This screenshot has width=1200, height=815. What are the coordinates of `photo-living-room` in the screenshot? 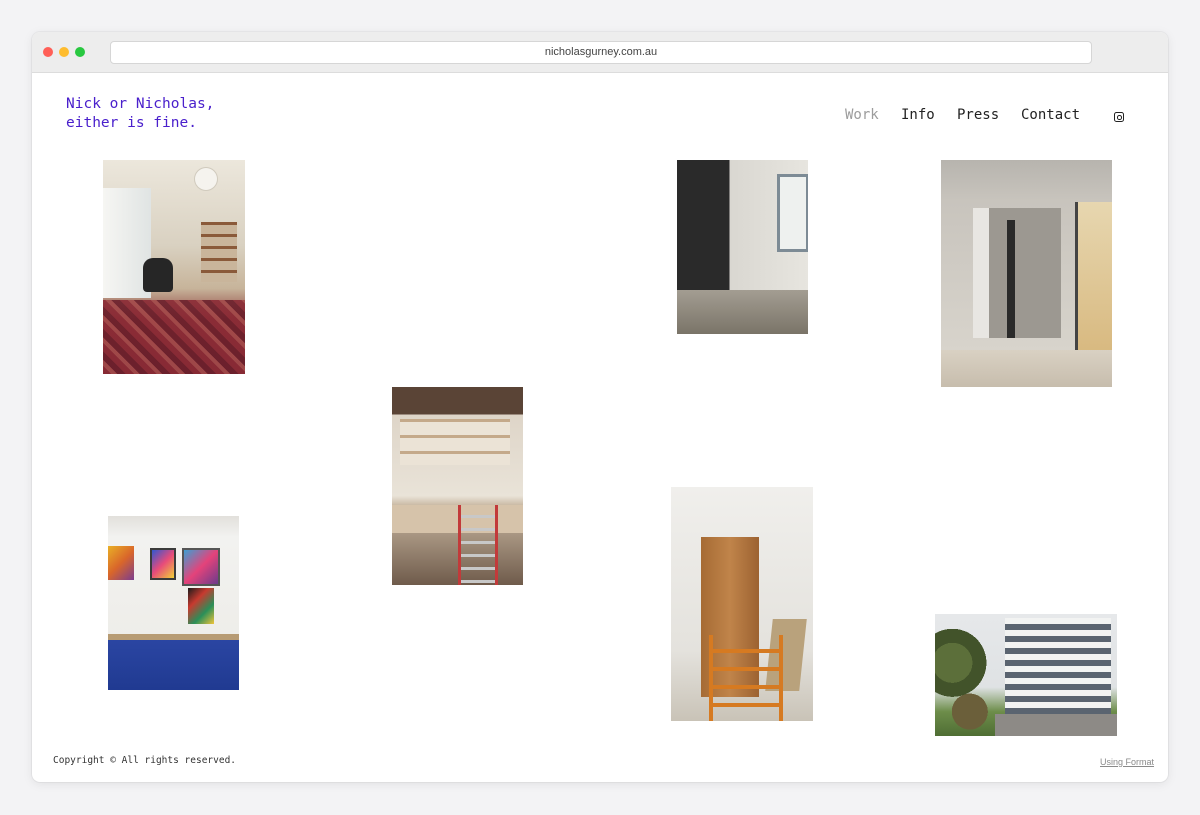 It's located at (174, 267).